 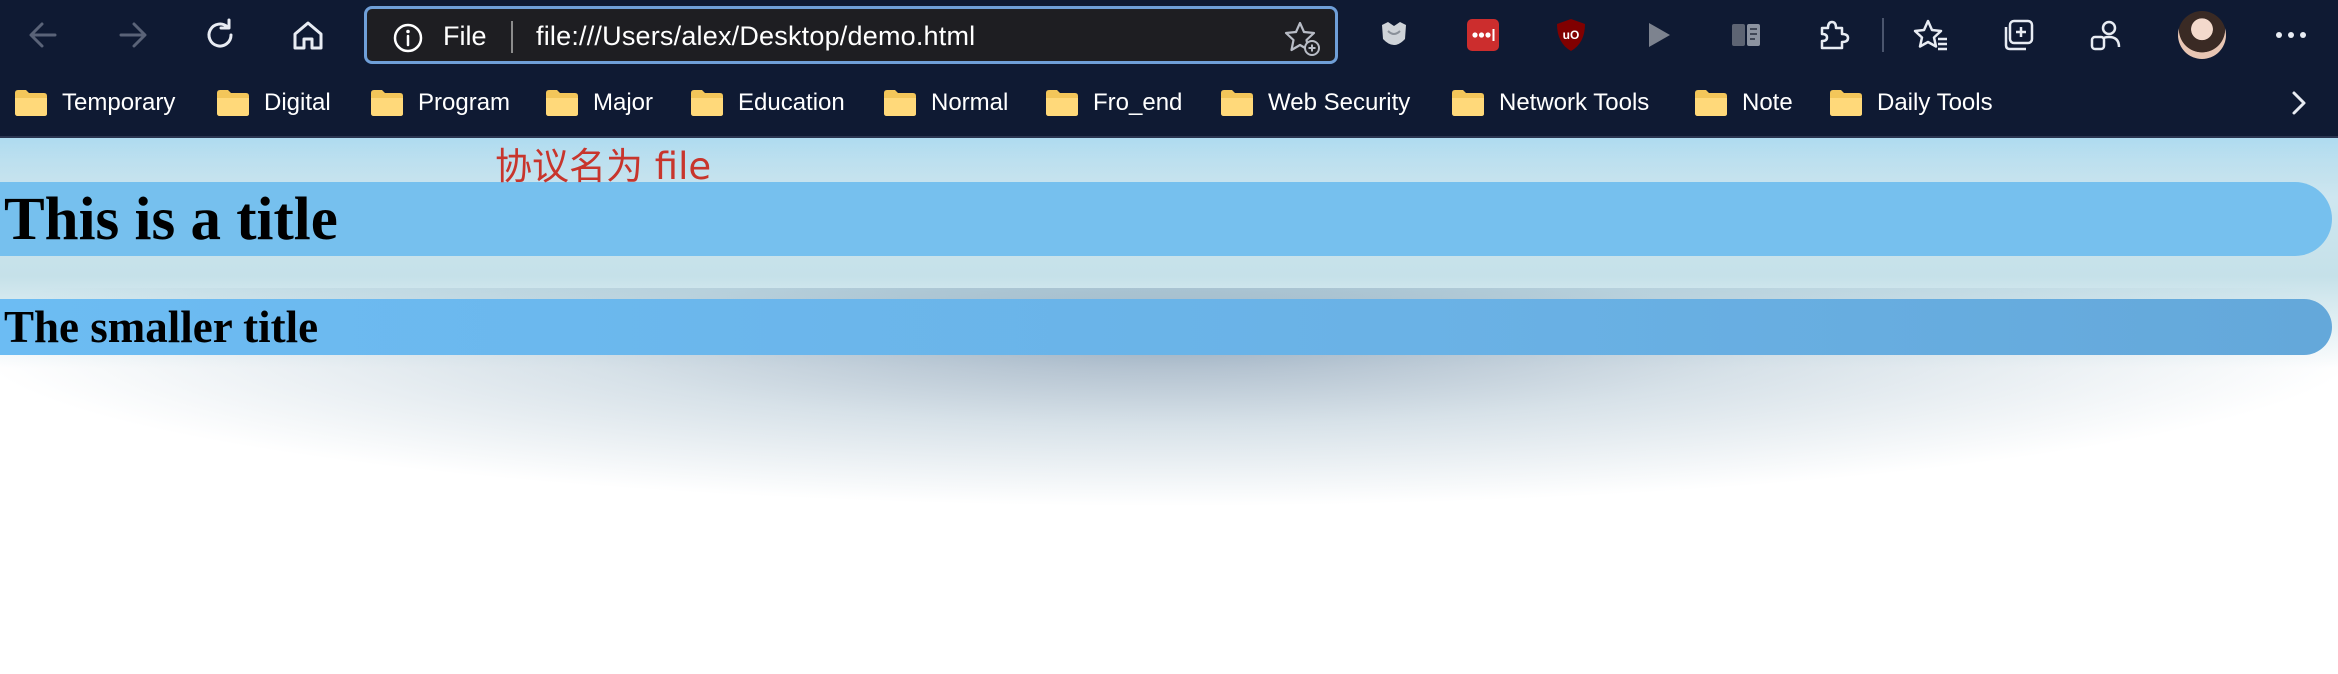 What do you see at coordinates (1166, 219) in the screenshot?
I see `heading-1-block: This is a title` at bounding box center [1166, 219].